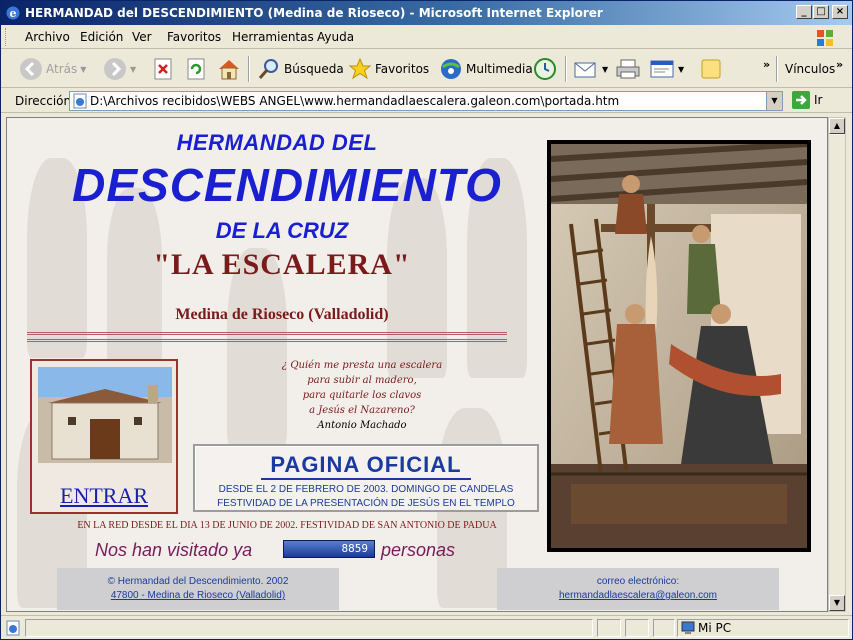 The image size is (853, 640). I want to click on poem-line: a Jesús el Nazareno?, so click(362, 410).